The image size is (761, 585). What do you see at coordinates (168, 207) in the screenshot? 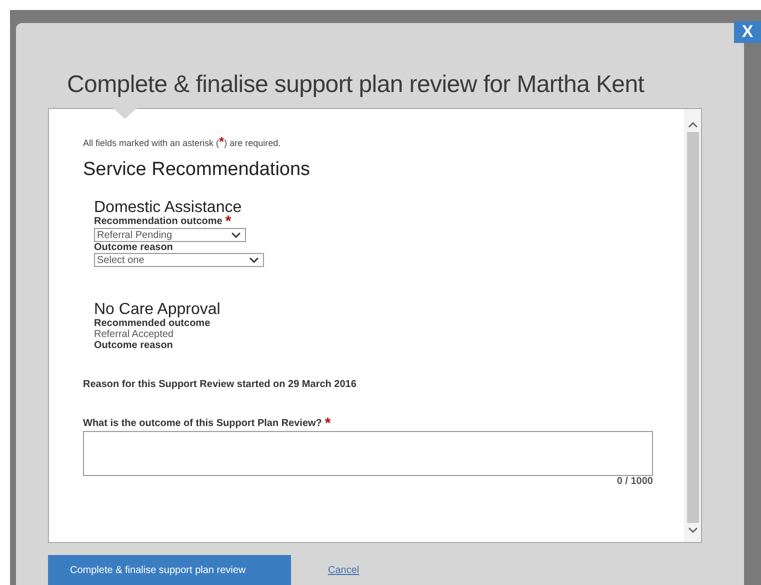
I see `service-name: Domestic Assistance` at bounding box center [168, 207].